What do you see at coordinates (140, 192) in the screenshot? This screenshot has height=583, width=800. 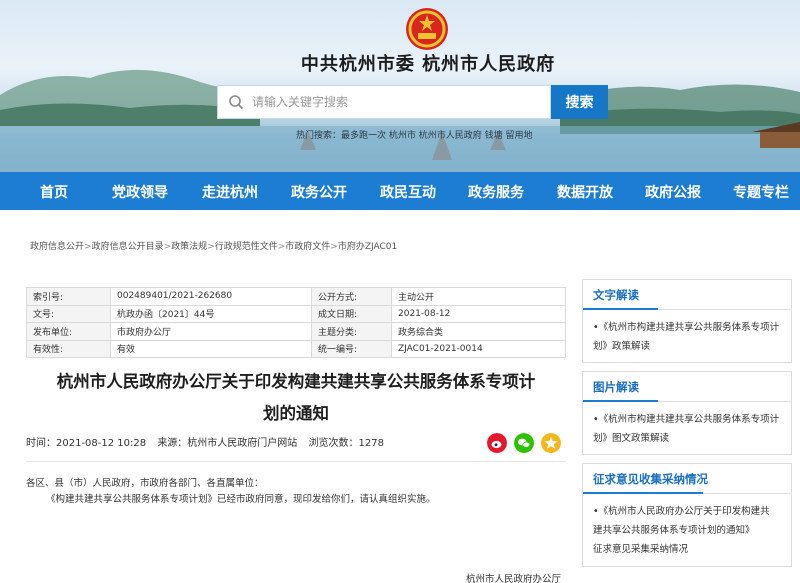 I see `nav-item-party-leaders: 党政领导` at bounding box center [140, 192].